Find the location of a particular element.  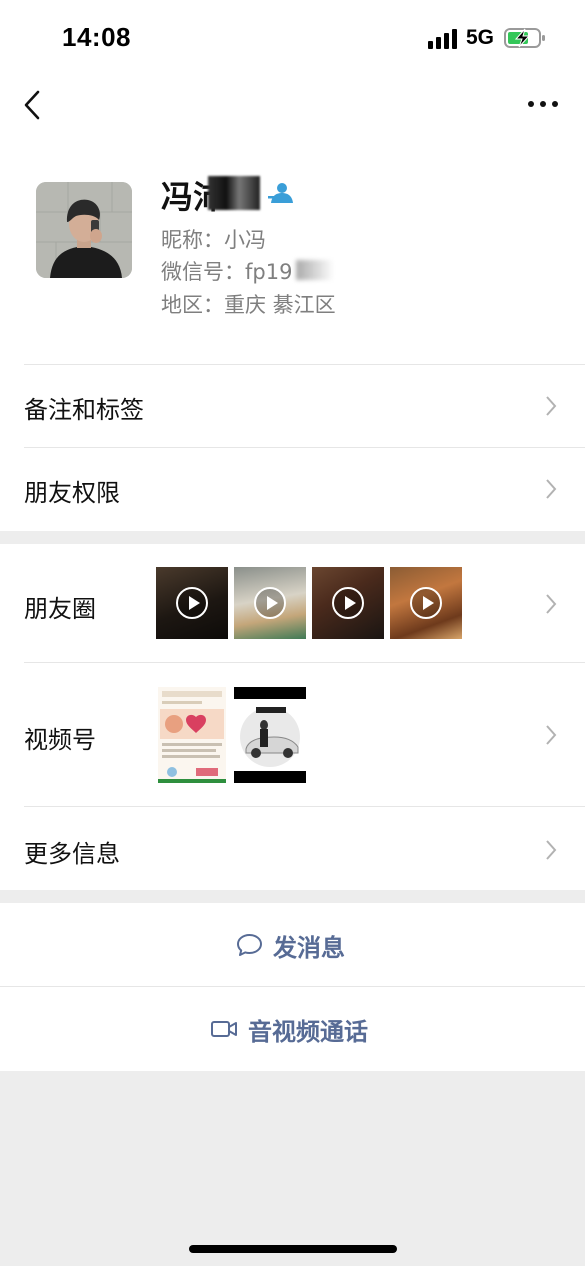

channels-row: 视频号 is located at coordinates (292, 734).